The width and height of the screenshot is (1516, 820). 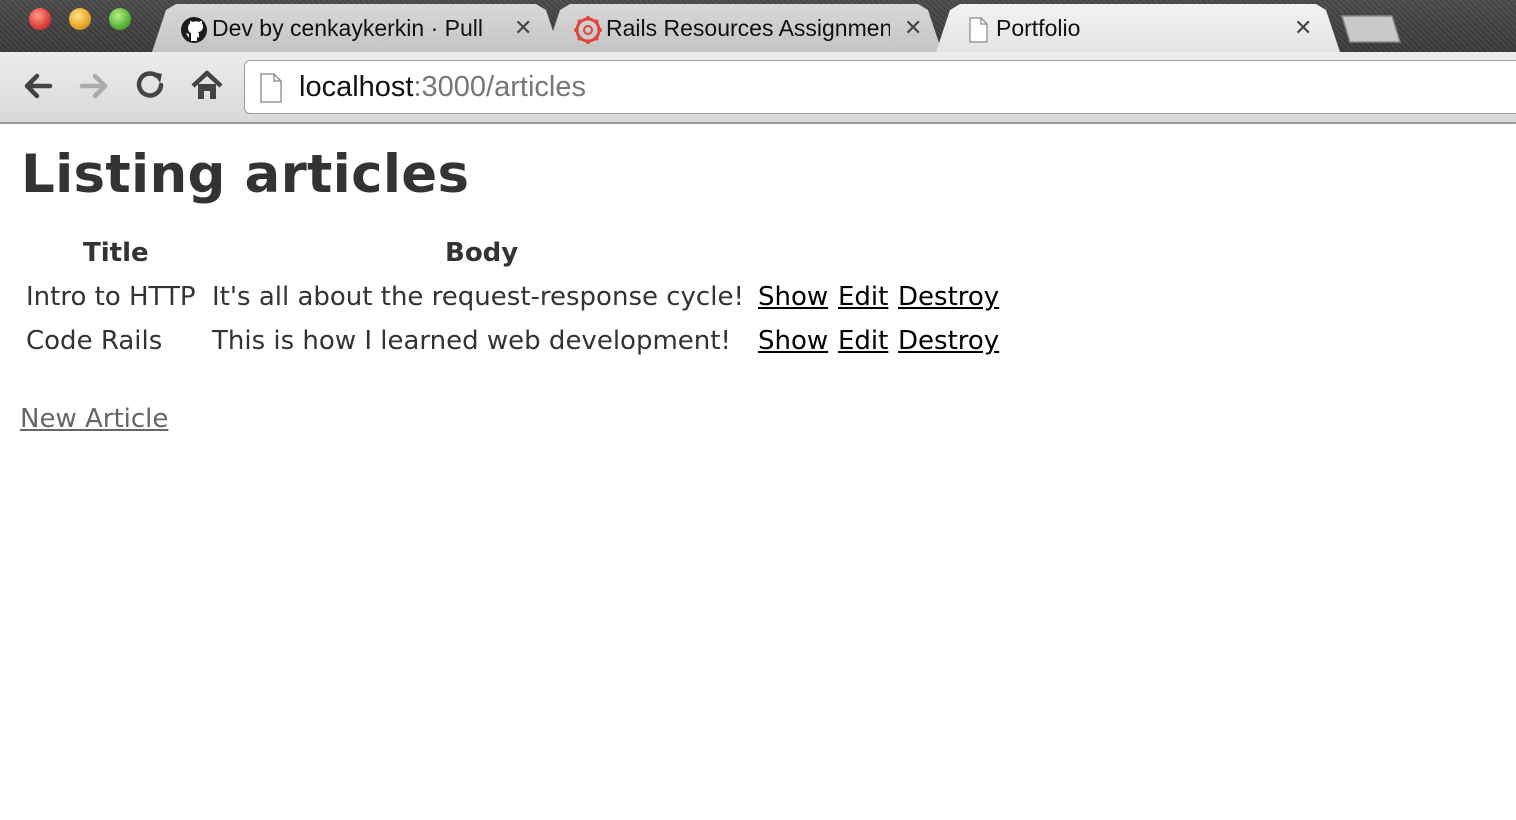 What do you see at coordinates (499, 87) in the screenshot?
I see `url-path: :3000/articles` at bounding box center [499, 87].